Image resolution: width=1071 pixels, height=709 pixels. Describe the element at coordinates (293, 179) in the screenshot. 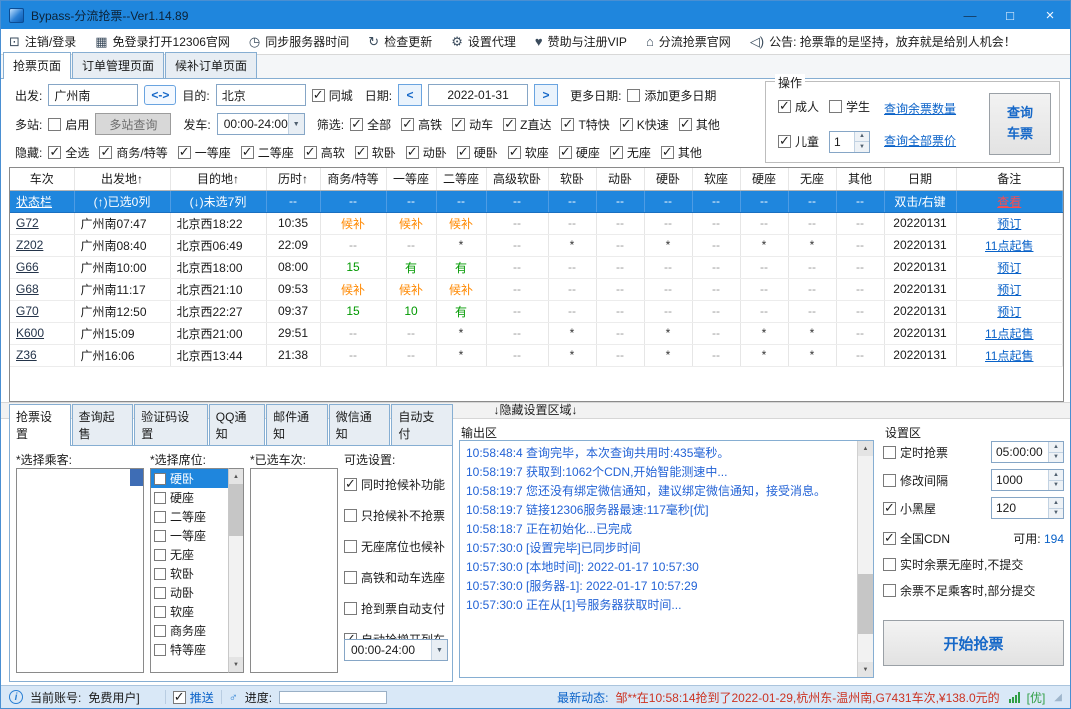

I see `column-header-历时↑: 历时↑` at that location.